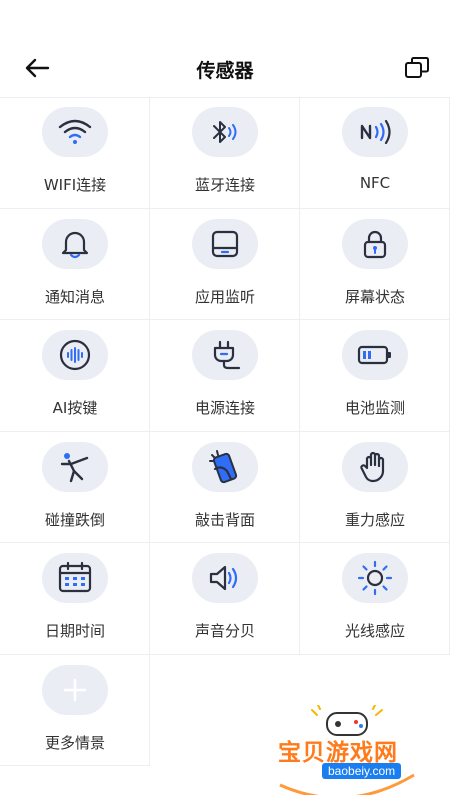 The height and width of the screenshot is (800, 450). I want to click on sensor-item-label: 电池监测, so click(374, 408).